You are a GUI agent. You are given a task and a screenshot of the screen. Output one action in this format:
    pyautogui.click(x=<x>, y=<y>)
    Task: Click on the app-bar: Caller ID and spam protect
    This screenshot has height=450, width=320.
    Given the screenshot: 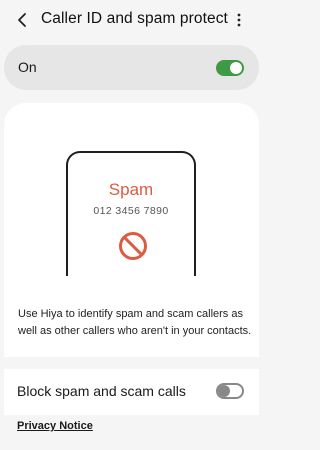 What is the action you would take?
    pyautogui.click(x=131, y=22)
    